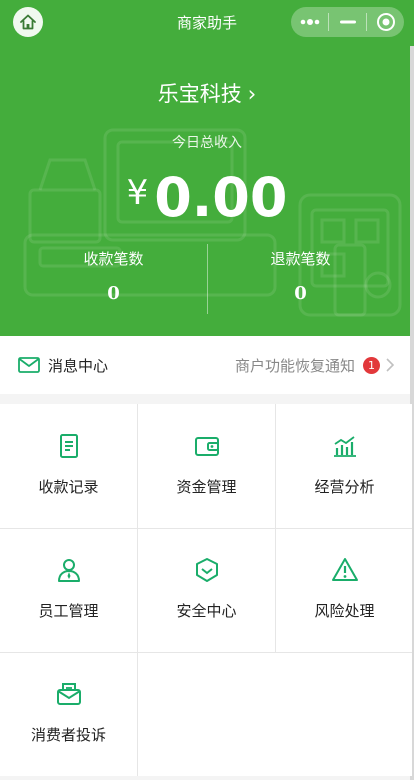  I want to click on minimize-button, so click(347, 22).